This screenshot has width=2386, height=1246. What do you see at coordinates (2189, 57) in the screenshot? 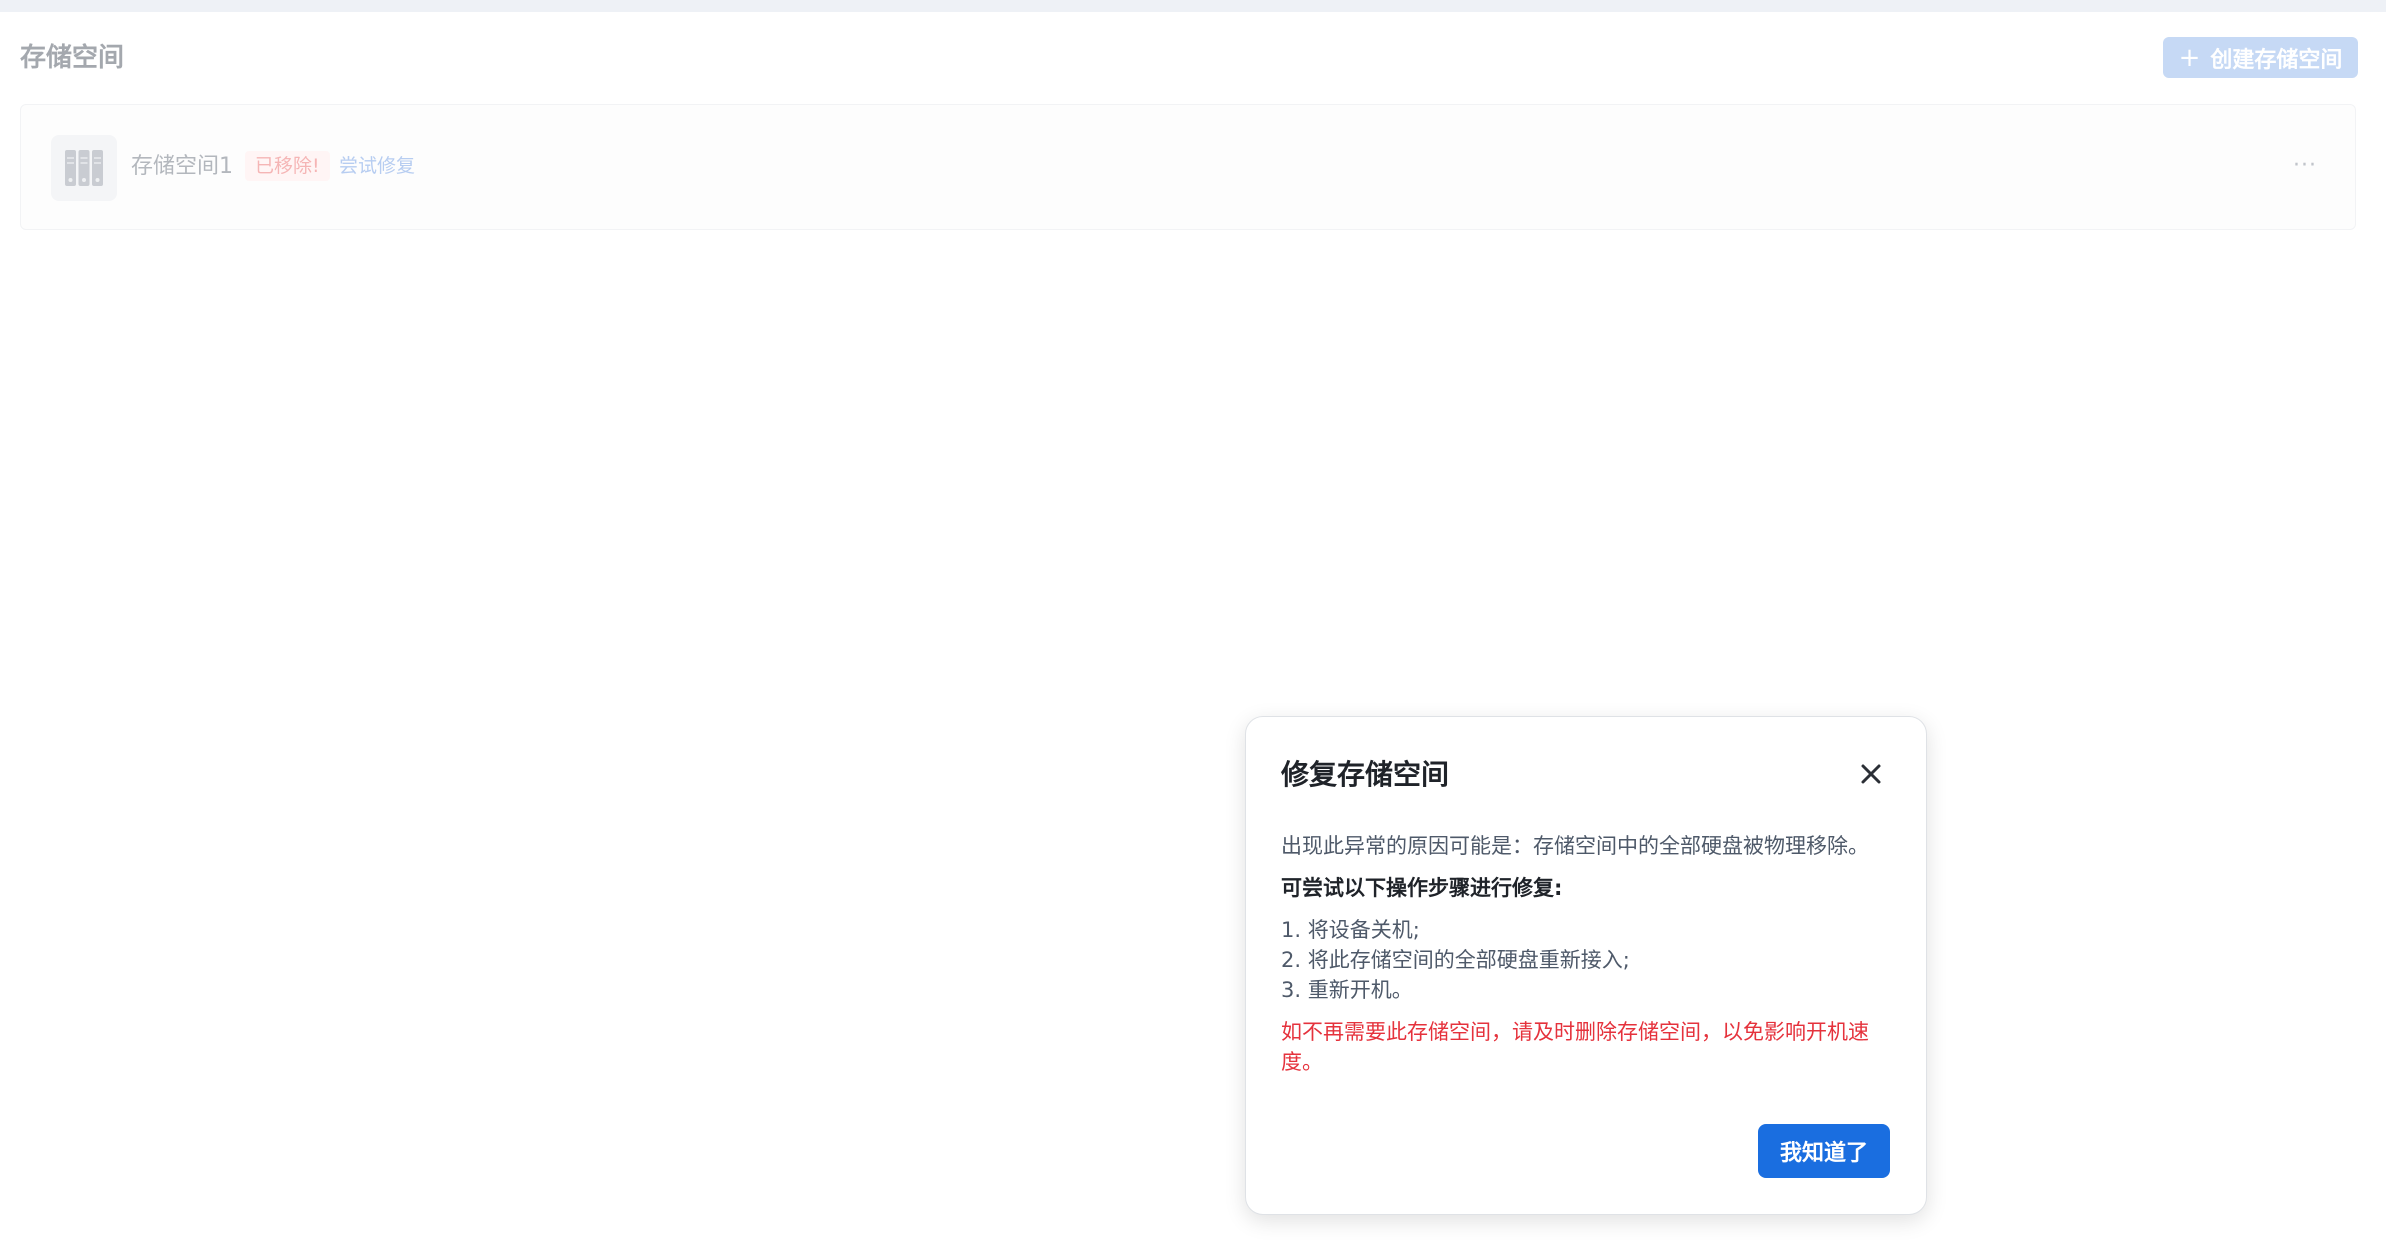
I see `plus-icon: +` at bounding box center [2189, 57].